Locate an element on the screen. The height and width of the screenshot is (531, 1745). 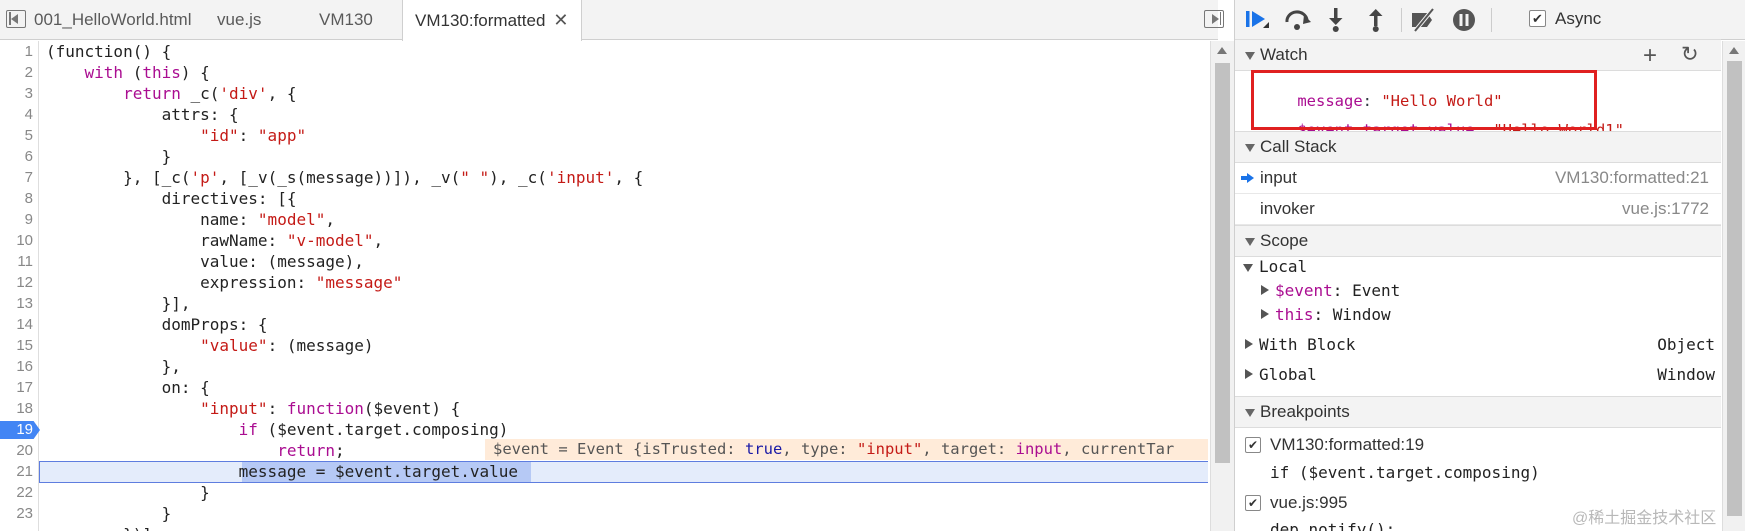
refresh-watch-icon: ↻ is located at coordinates (1690, 54).